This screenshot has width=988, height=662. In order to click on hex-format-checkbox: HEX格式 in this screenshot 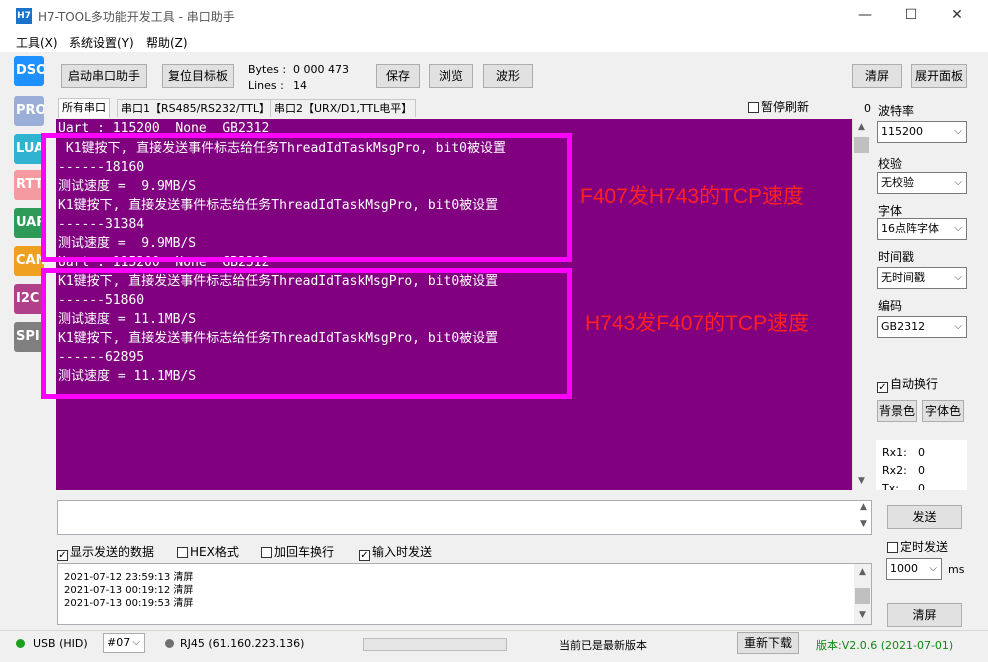, I will do `click(208, 551)`.